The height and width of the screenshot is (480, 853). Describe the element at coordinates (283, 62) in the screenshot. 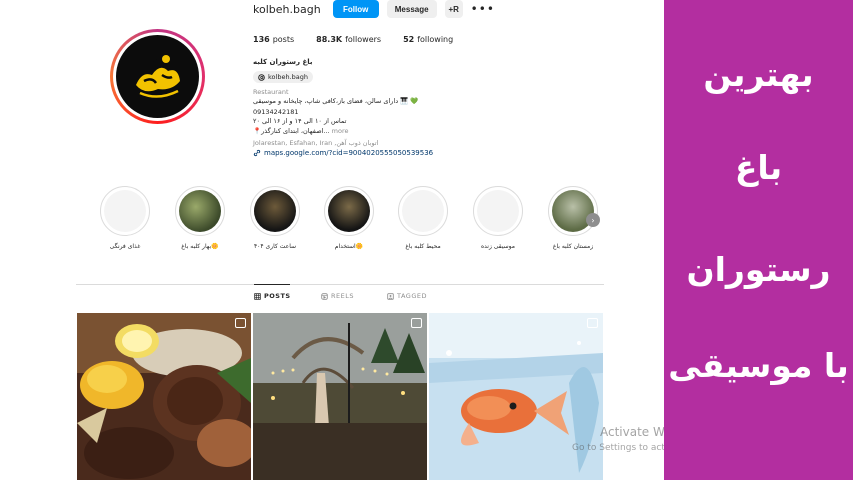

I see `full-name: باغ رستوران کلبه` at that location.